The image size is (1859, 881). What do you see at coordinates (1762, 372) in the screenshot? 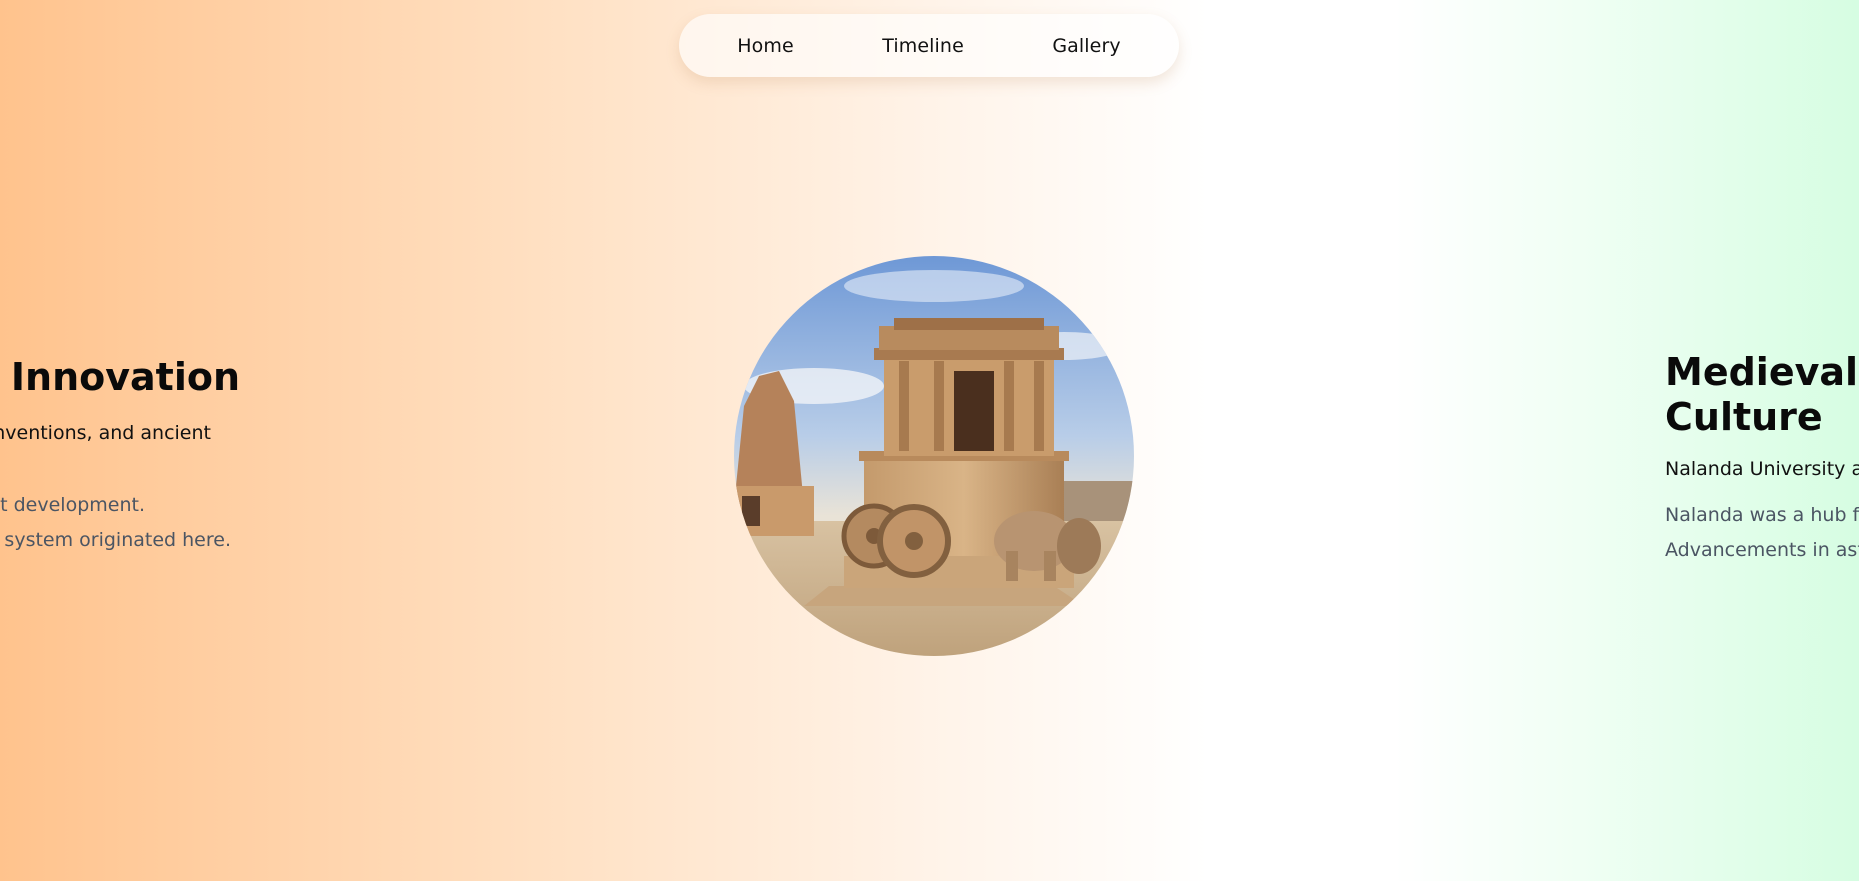
I see `slide-title-line: Medieval In` at bounding box center [1762, 372].